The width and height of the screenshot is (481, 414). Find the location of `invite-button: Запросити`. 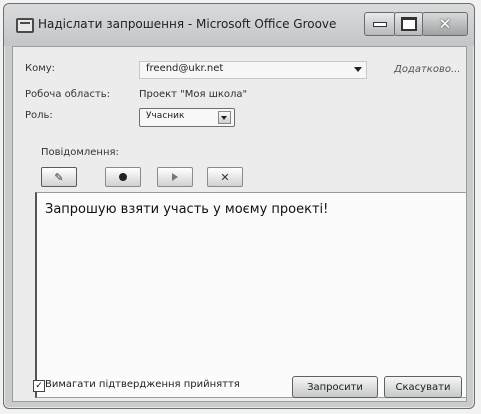

invite-button: Запросити is located at coordinates (335, 387).